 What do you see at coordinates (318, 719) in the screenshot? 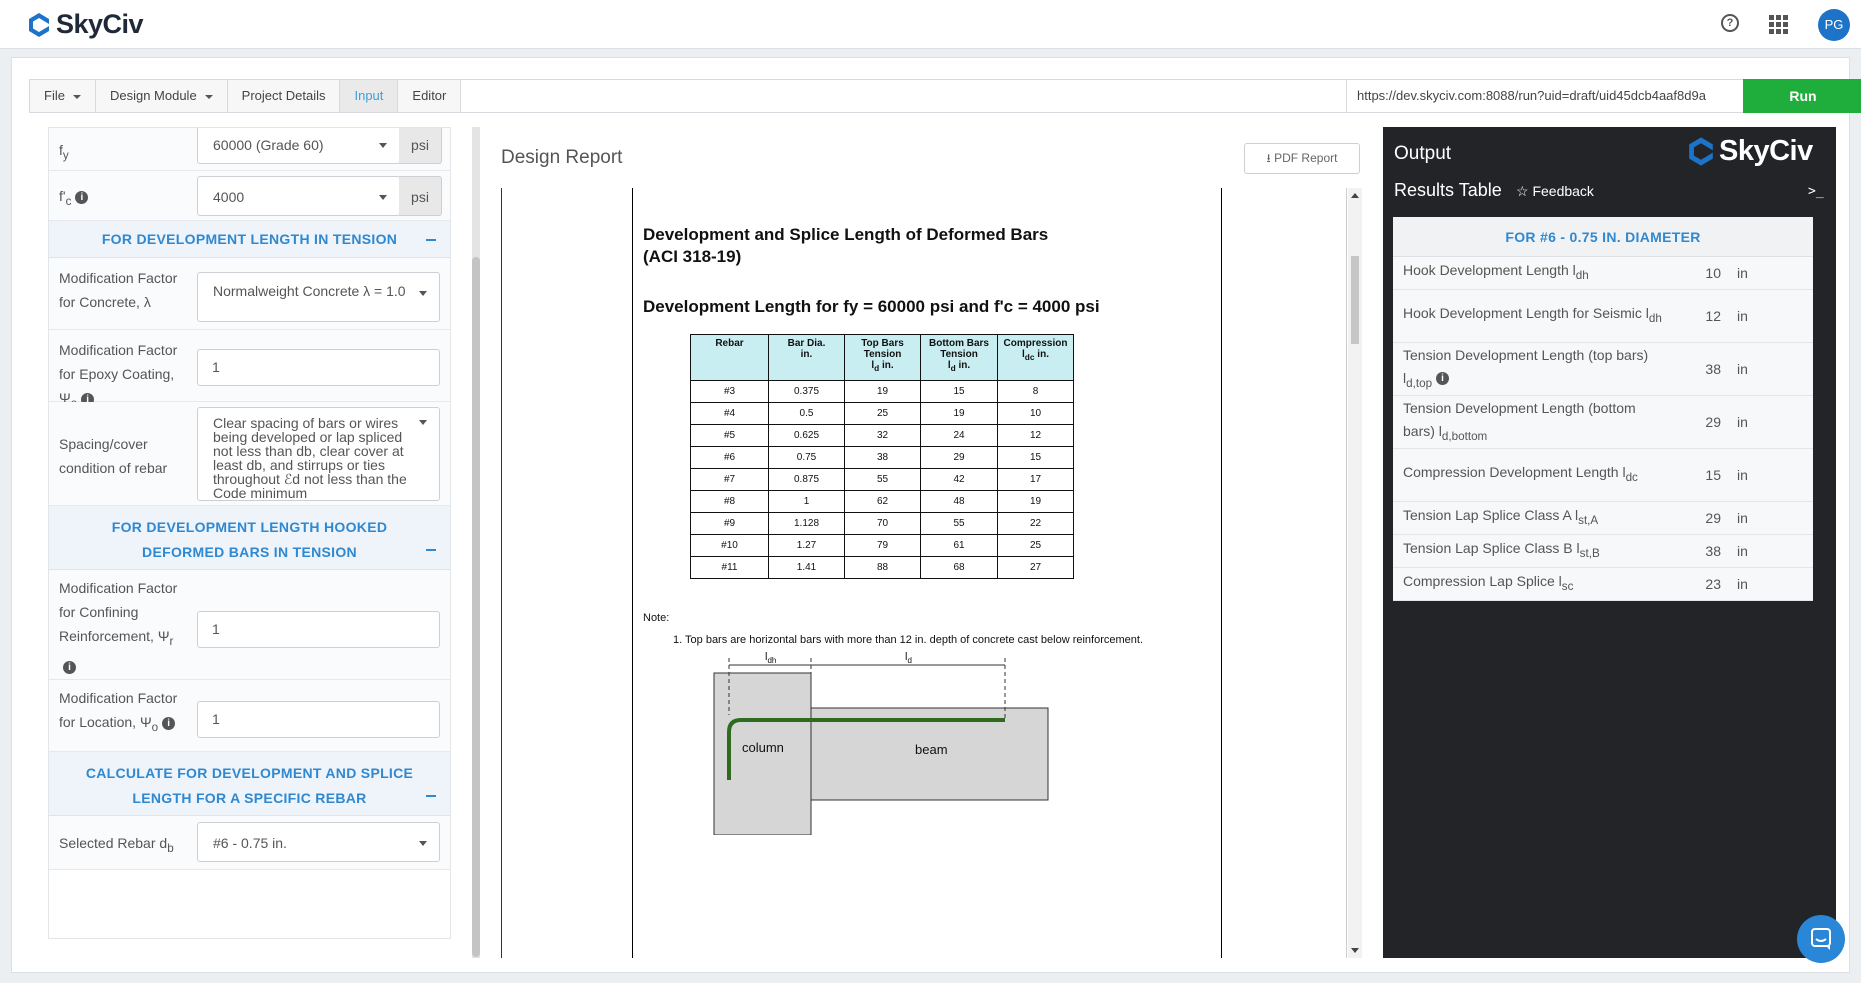
I see `location-input: 1` at bounding box center [318, 719].